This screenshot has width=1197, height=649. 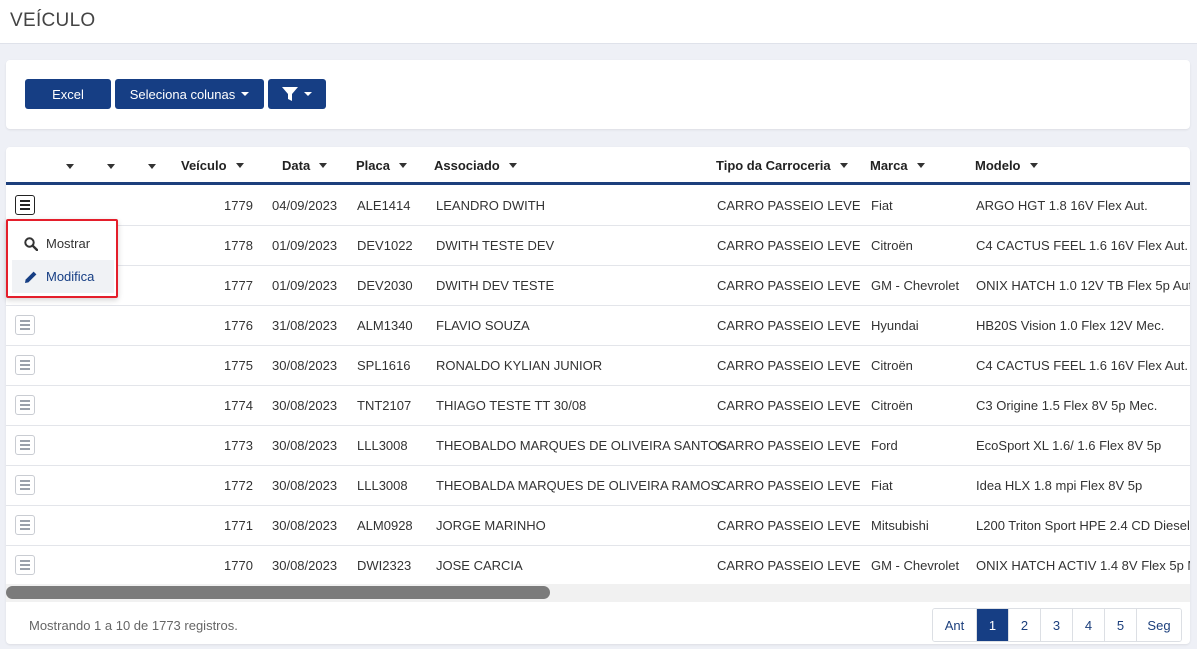 I want to click on cell-data: 04/09/2023, so click(x=305, y=205).